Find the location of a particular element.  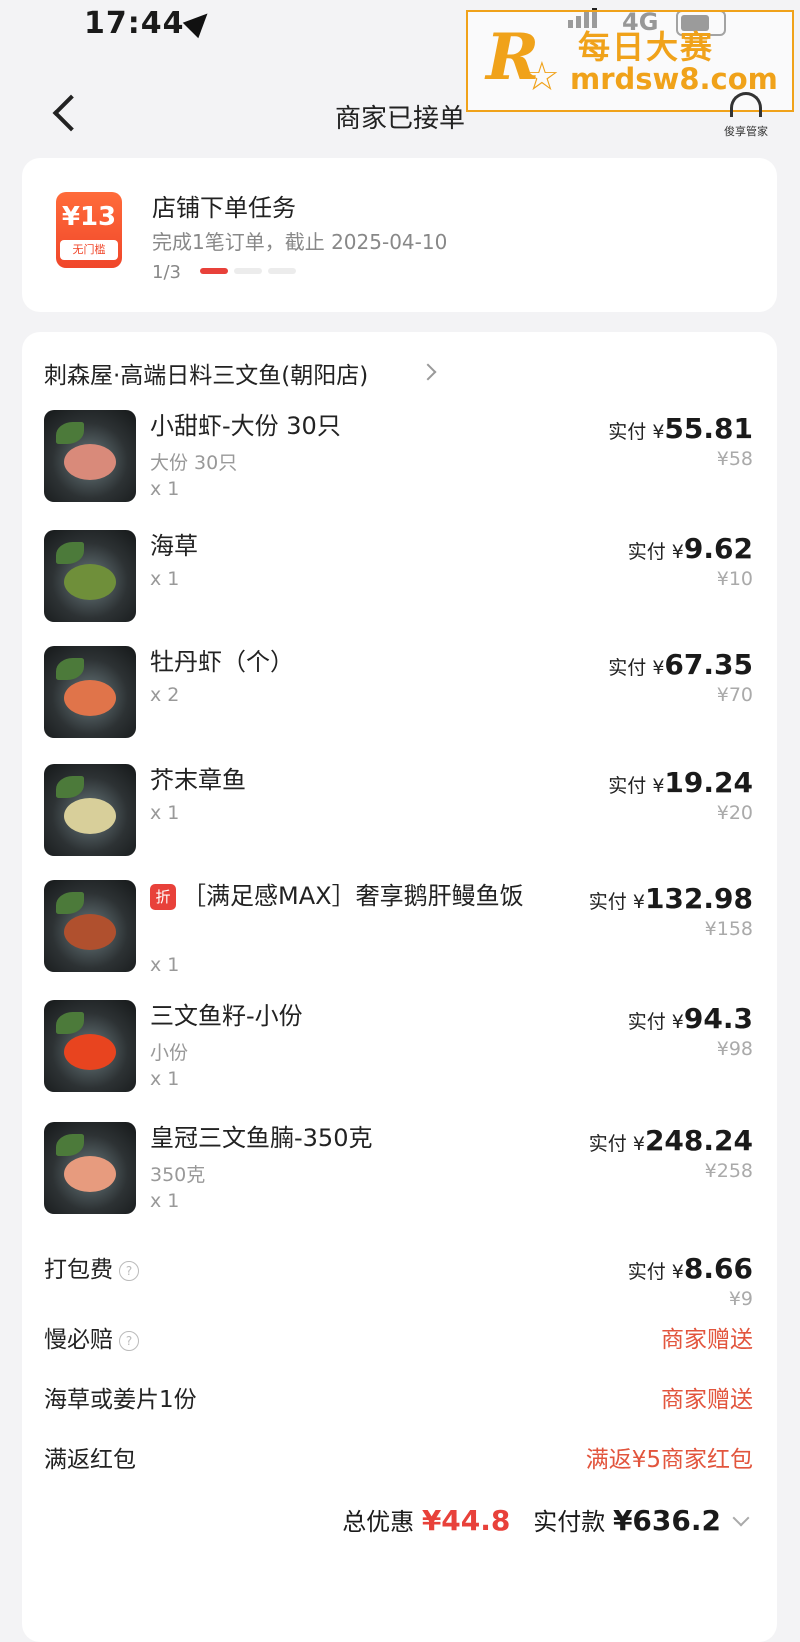

item-name: 芥末章鱼 is located at coordinates (360, 780).